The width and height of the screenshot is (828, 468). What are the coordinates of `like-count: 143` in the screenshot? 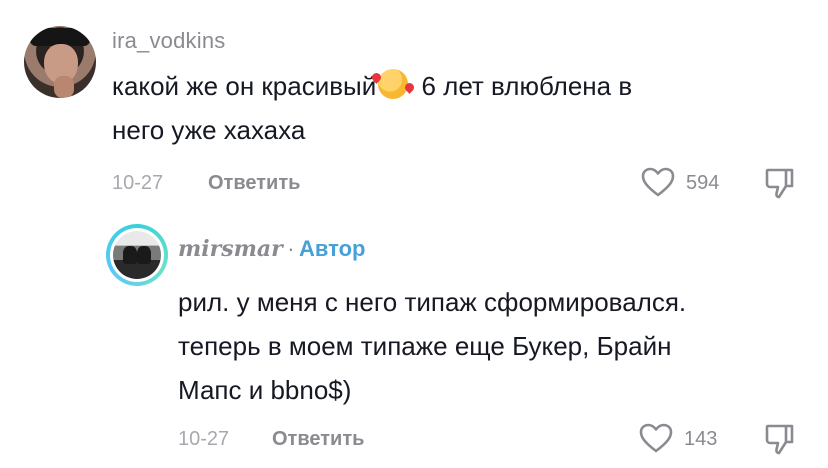 It's located at (701, 439).